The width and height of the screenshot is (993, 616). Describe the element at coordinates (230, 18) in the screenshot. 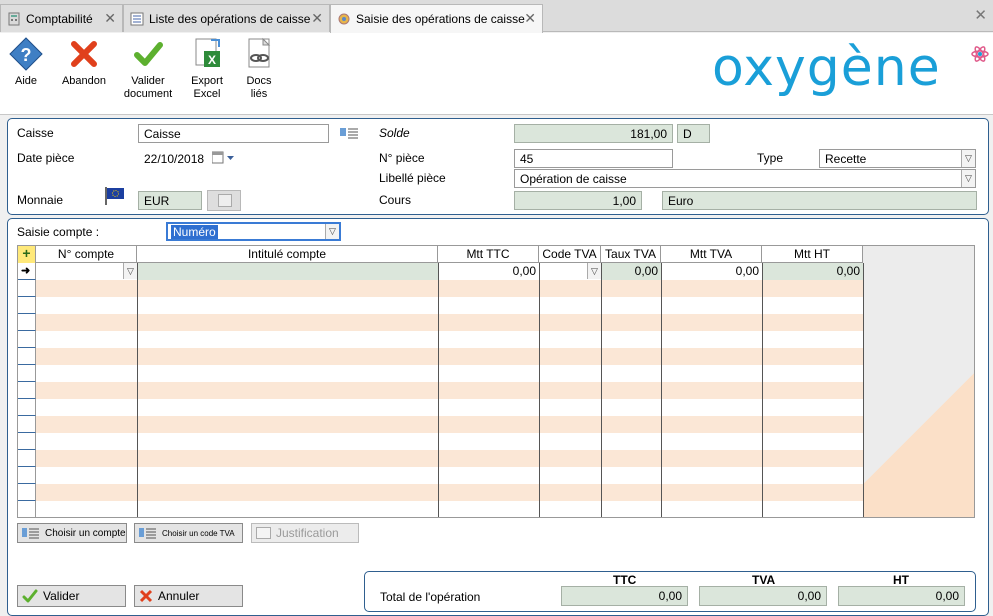

I see `tab-label: Liste des opérations de caisse` at that location.